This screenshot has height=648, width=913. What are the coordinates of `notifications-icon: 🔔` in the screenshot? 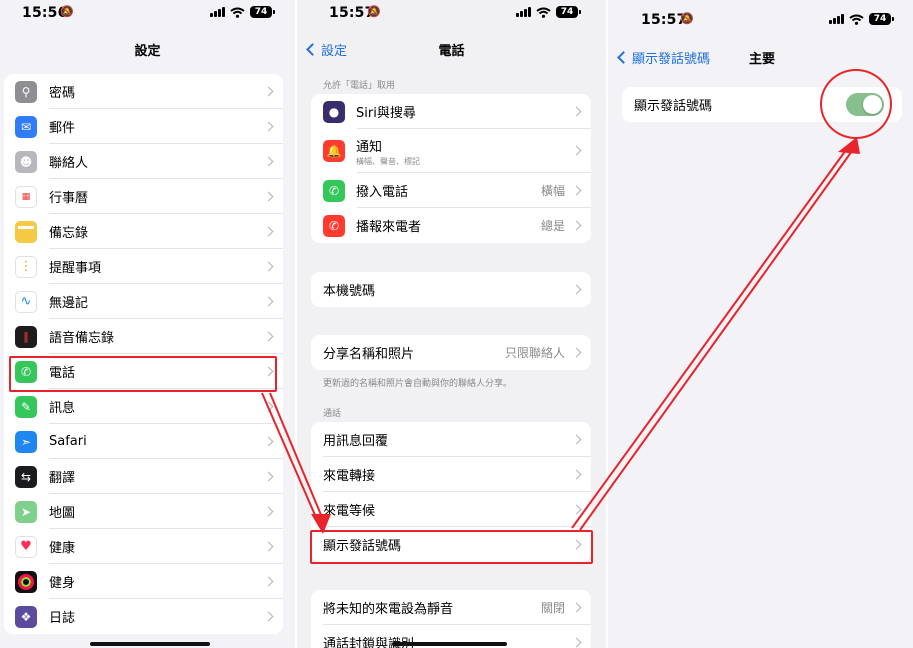 It's located at (334, 151).